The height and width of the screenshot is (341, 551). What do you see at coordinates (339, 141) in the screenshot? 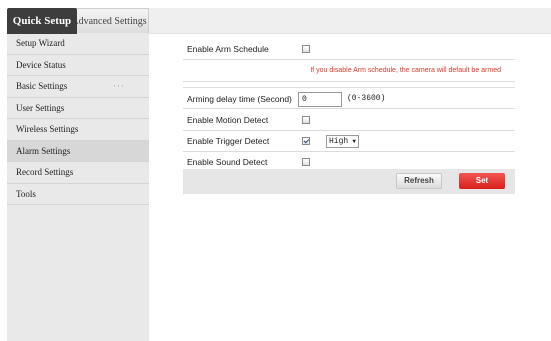
I see `trigger-level-value: High` at bounding box center [339, 141].